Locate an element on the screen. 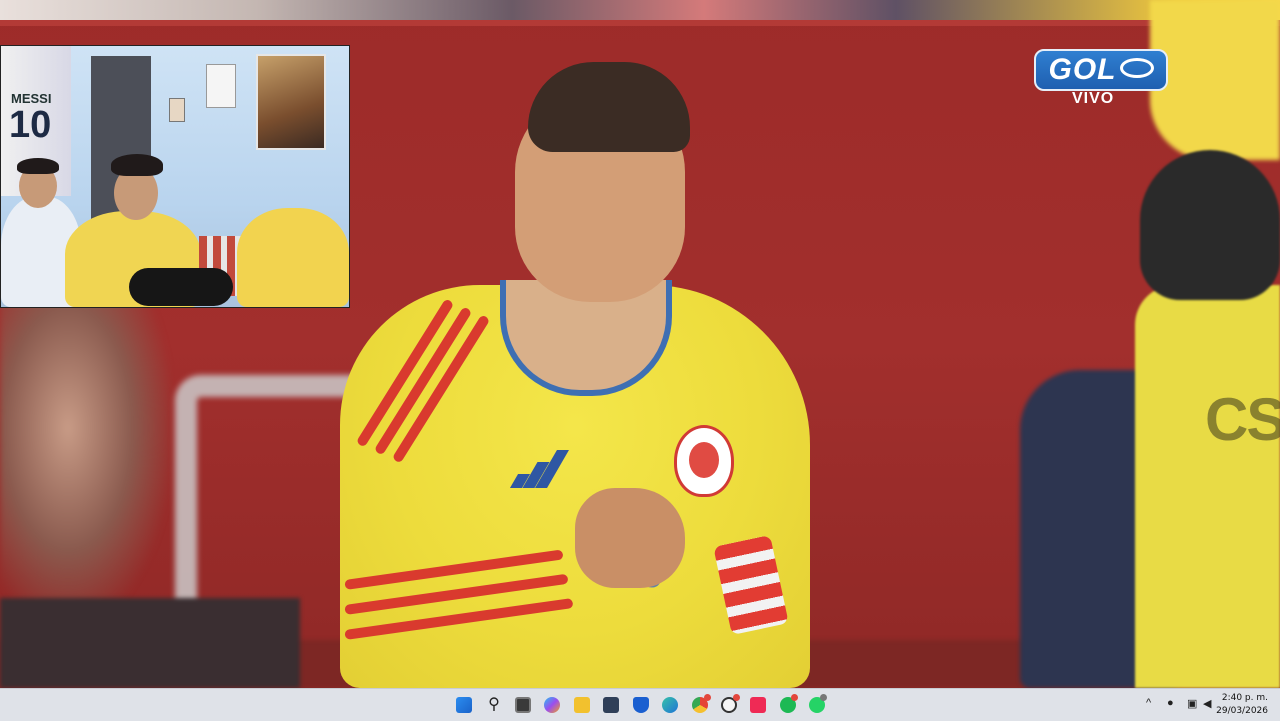 The image size is (1280, 721). microphone-icon: ● is located at coordinates (1170, 703).